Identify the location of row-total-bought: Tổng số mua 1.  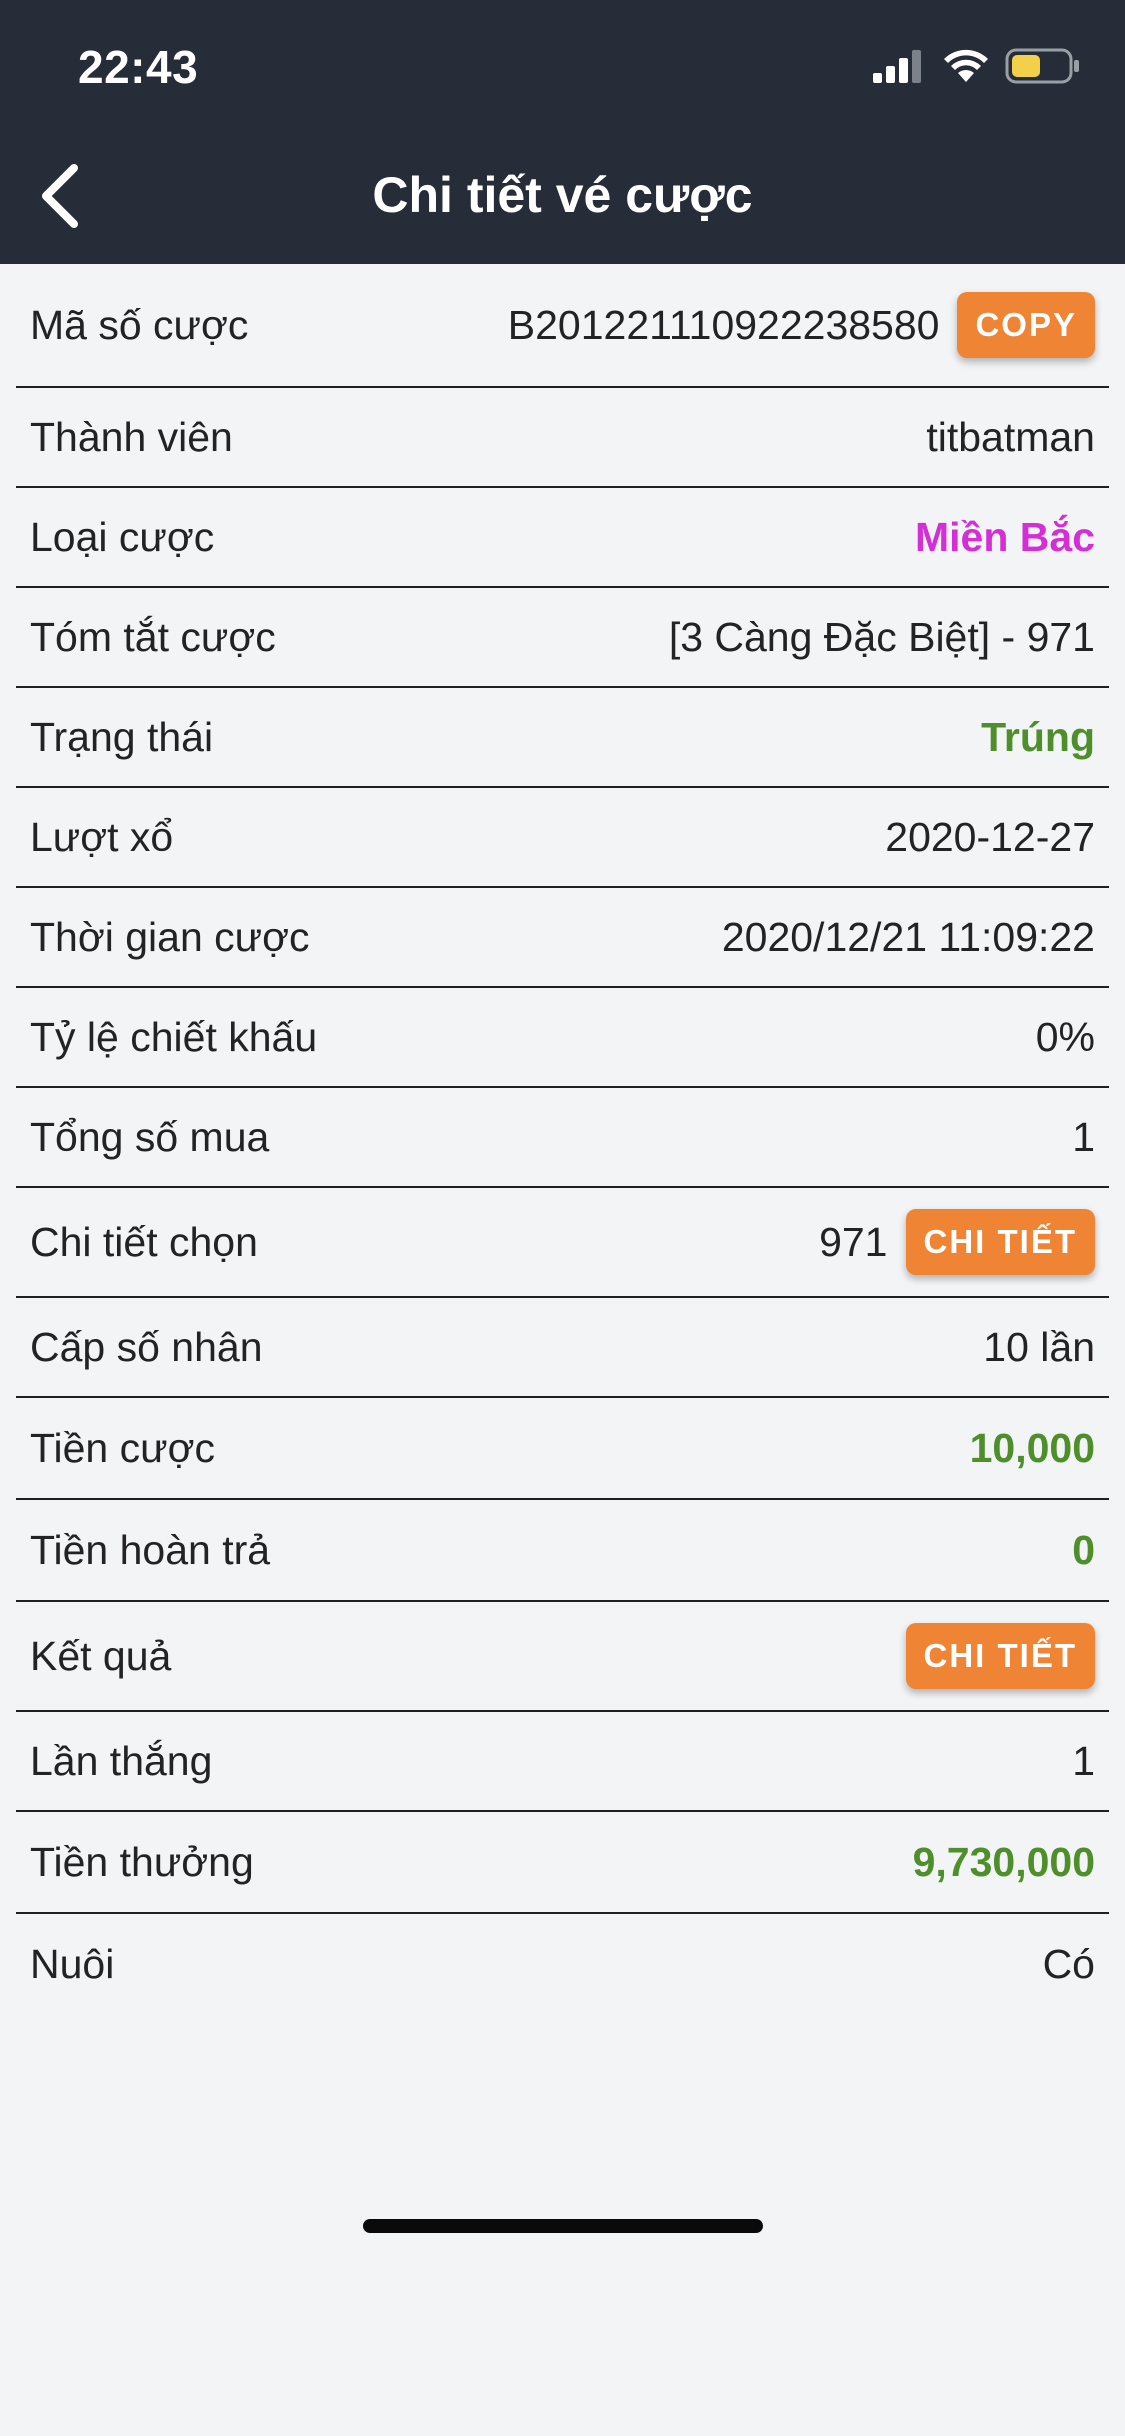
(562, 1138).